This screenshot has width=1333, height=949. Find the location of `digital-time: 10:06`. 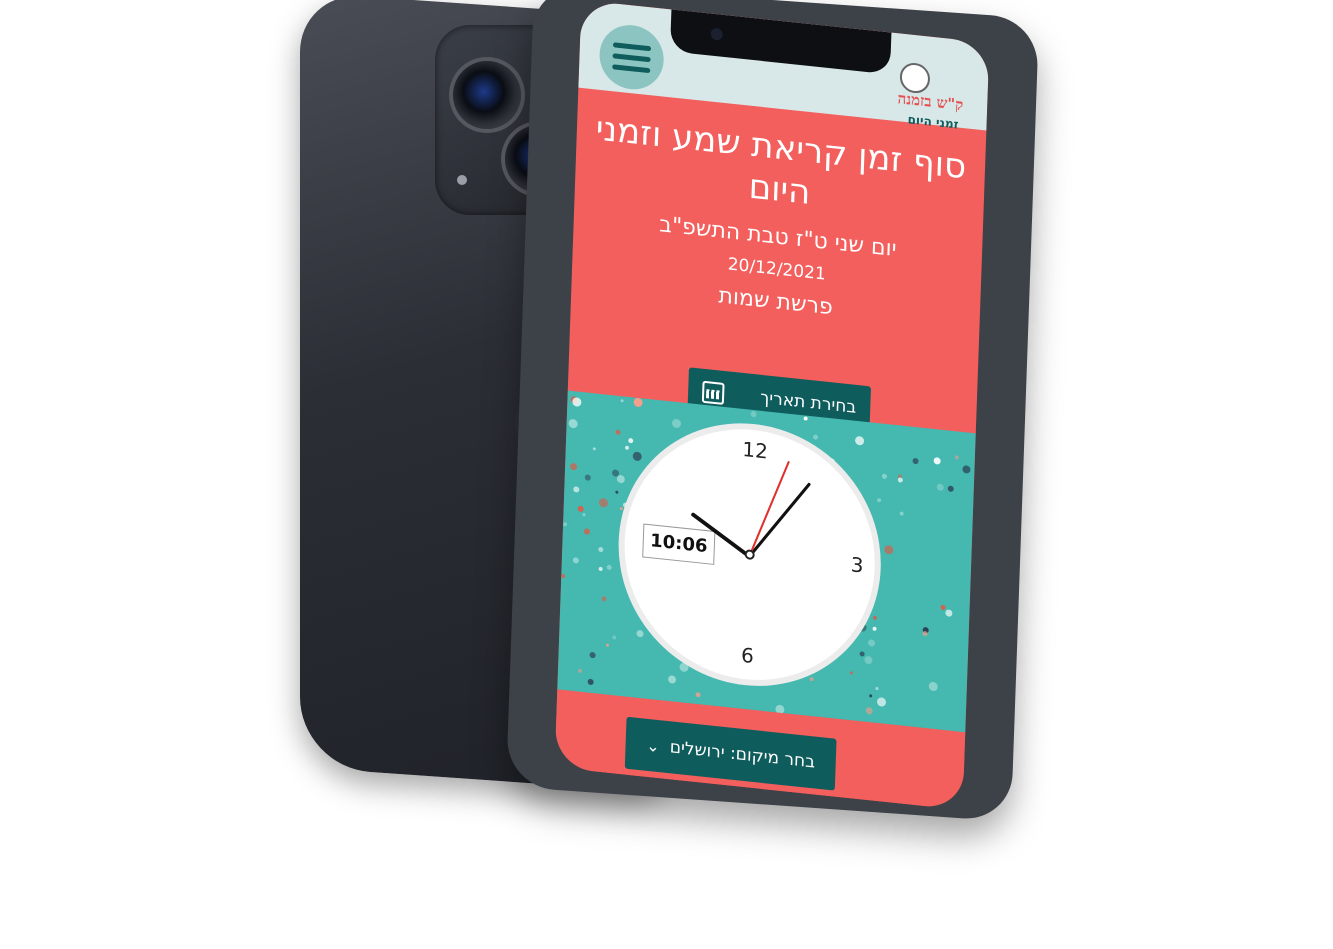

digital-time: 10:06 is located at coordinates (679, 544).